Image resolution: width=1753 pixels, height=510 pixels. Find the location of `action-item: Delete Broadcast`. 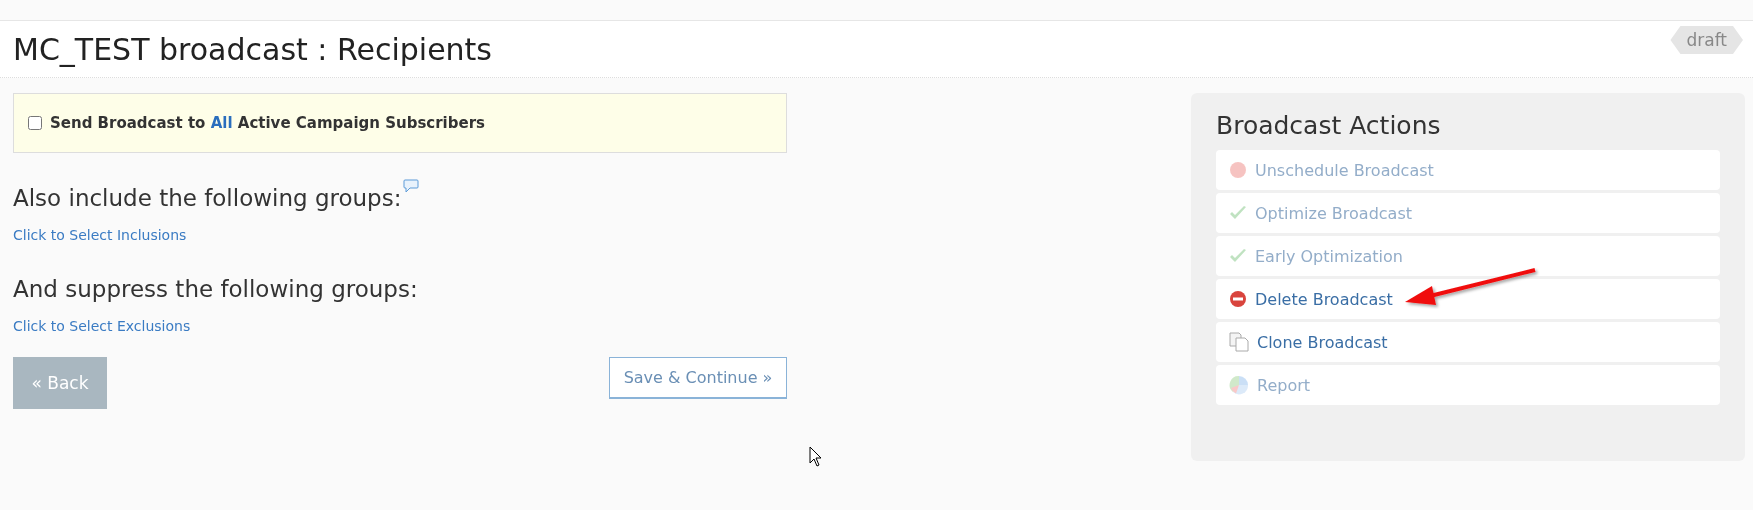

action-item: Delete Broadcast is located at coordinates (1468, 299).